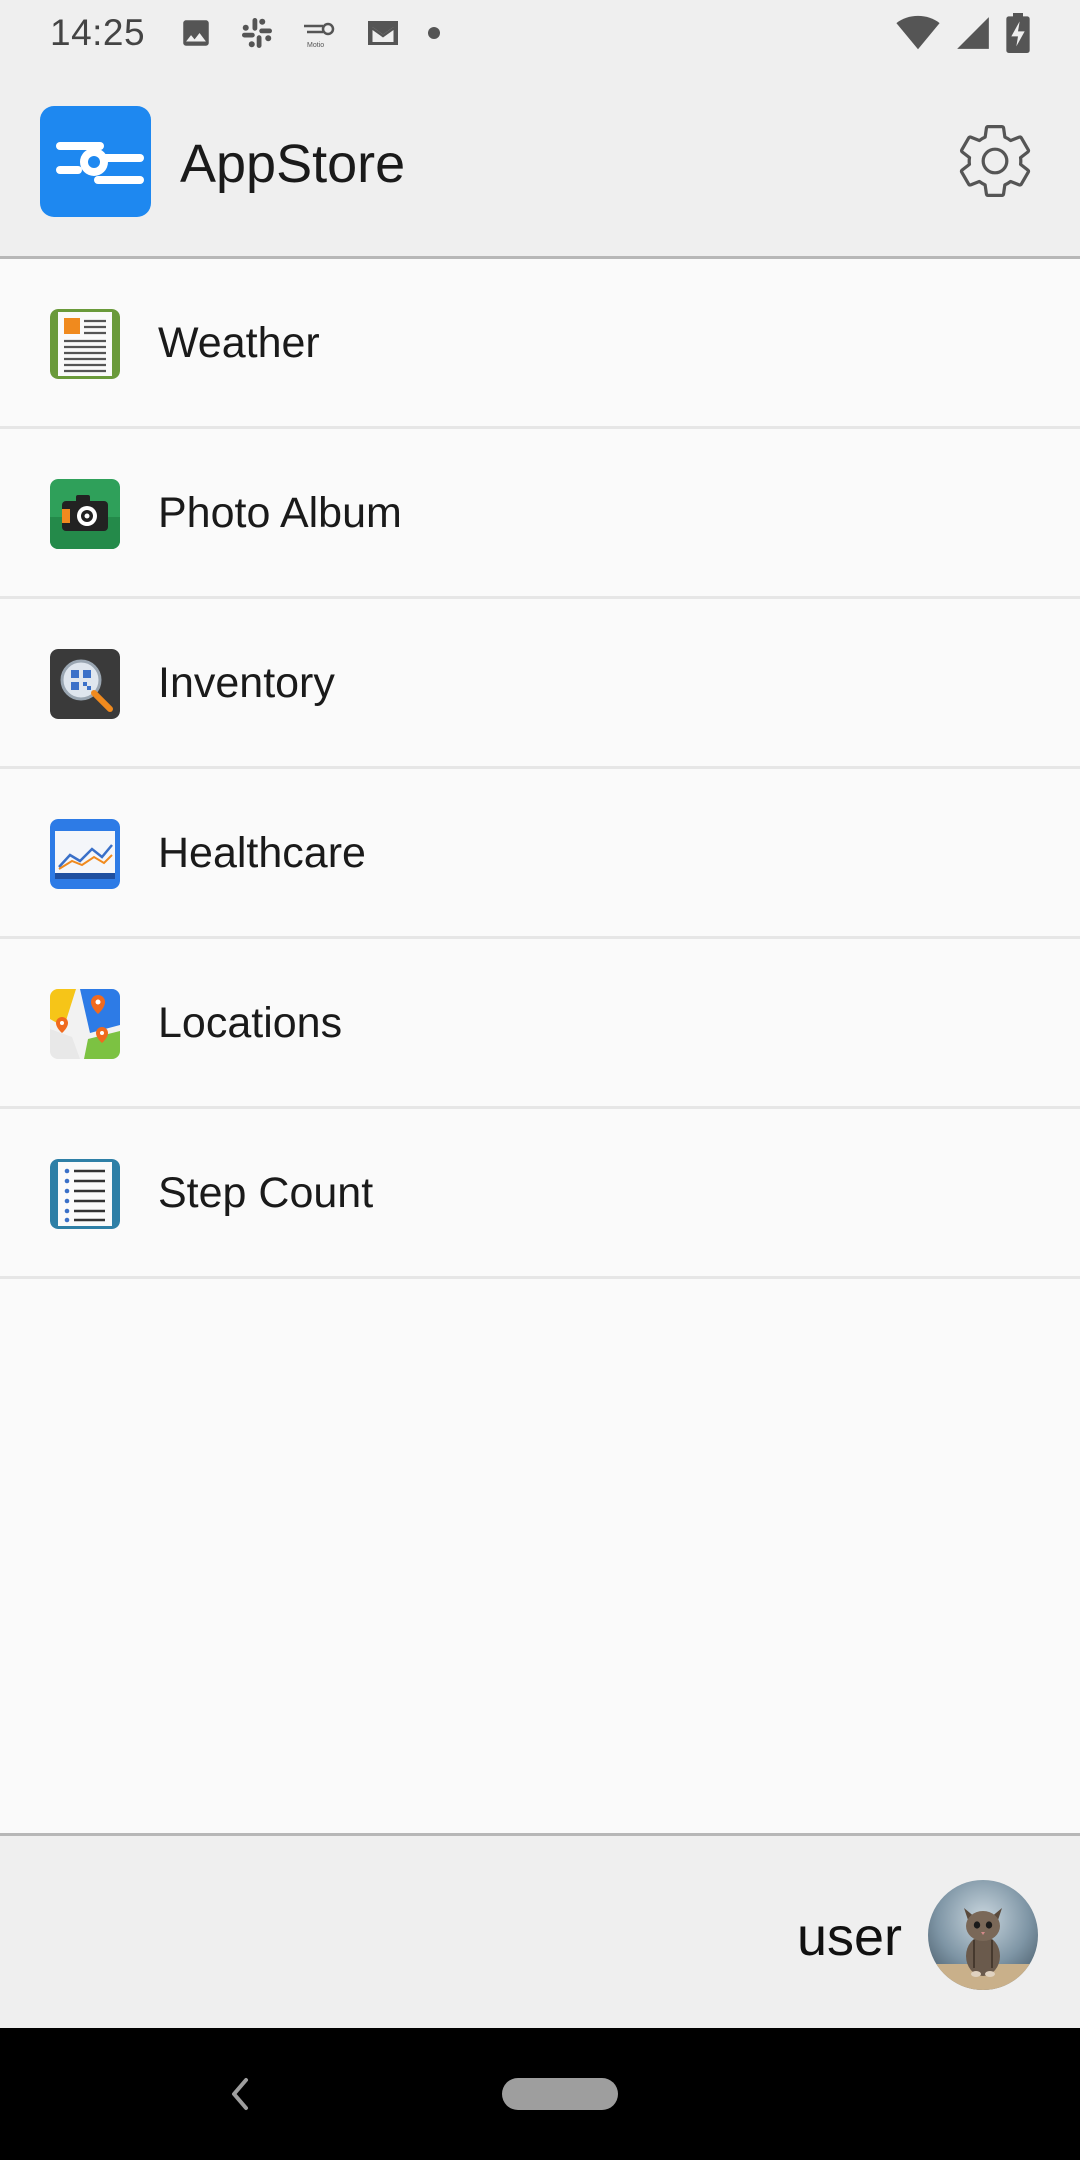 Image resolution: width=1080 pixels, height=2160 pixels. What do you see at coordinates (262, 853) in the screenshot?
I see `app-label-healthcare: Healthcare` at bounding box center [262, 853].